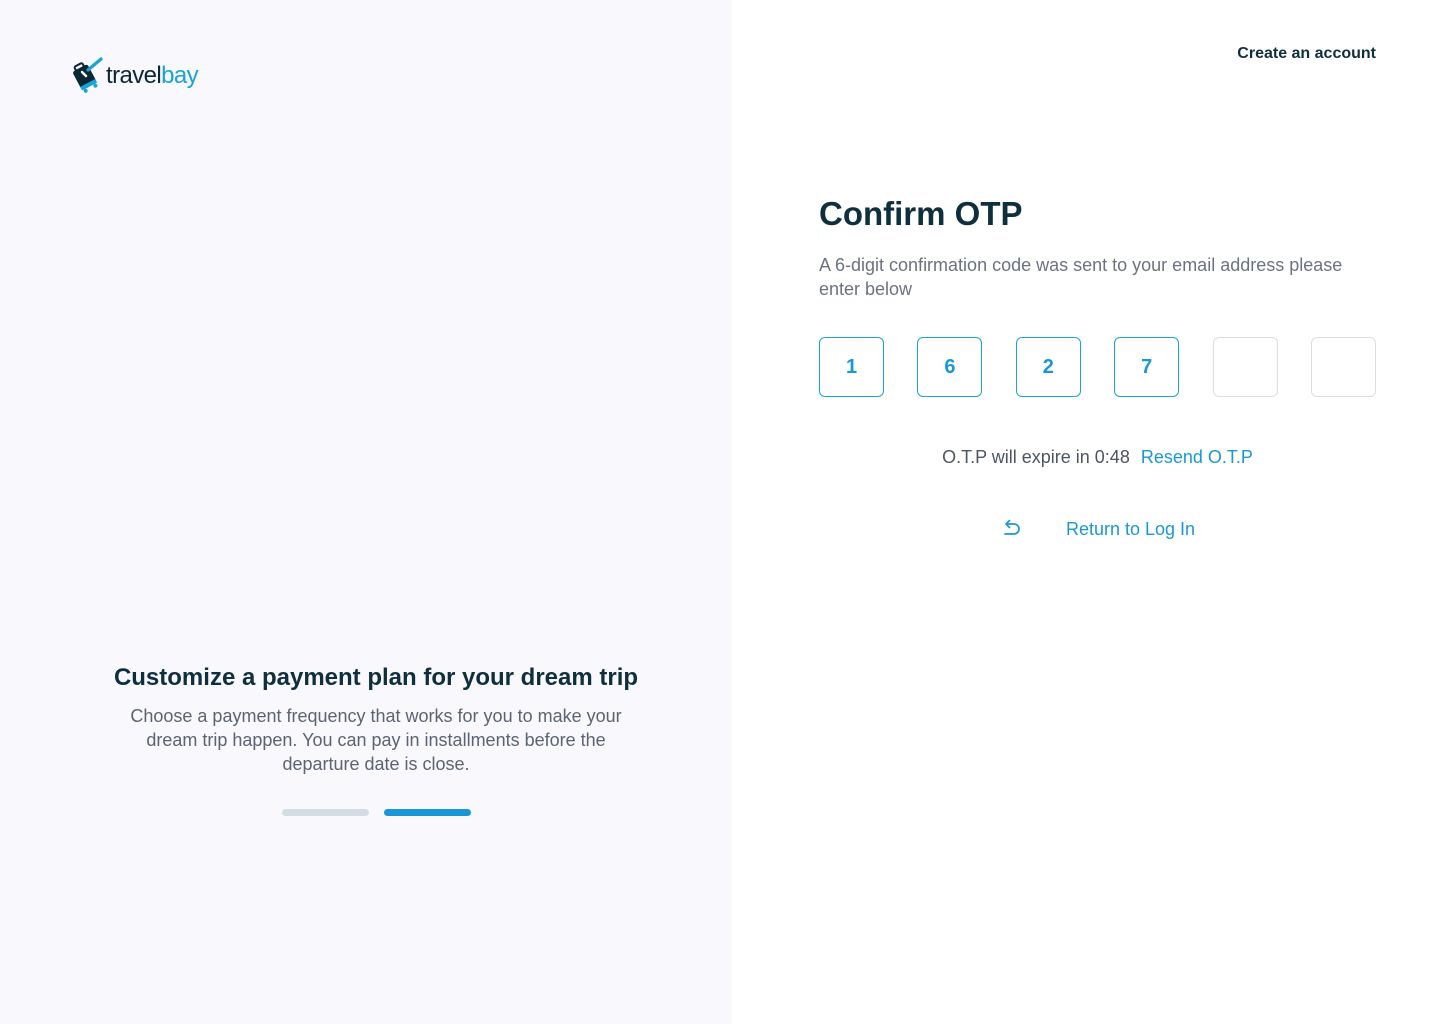 This screenshot has height=1024, width=1440. I want to click on page-title: Confirm OTP, so click(921, 213).